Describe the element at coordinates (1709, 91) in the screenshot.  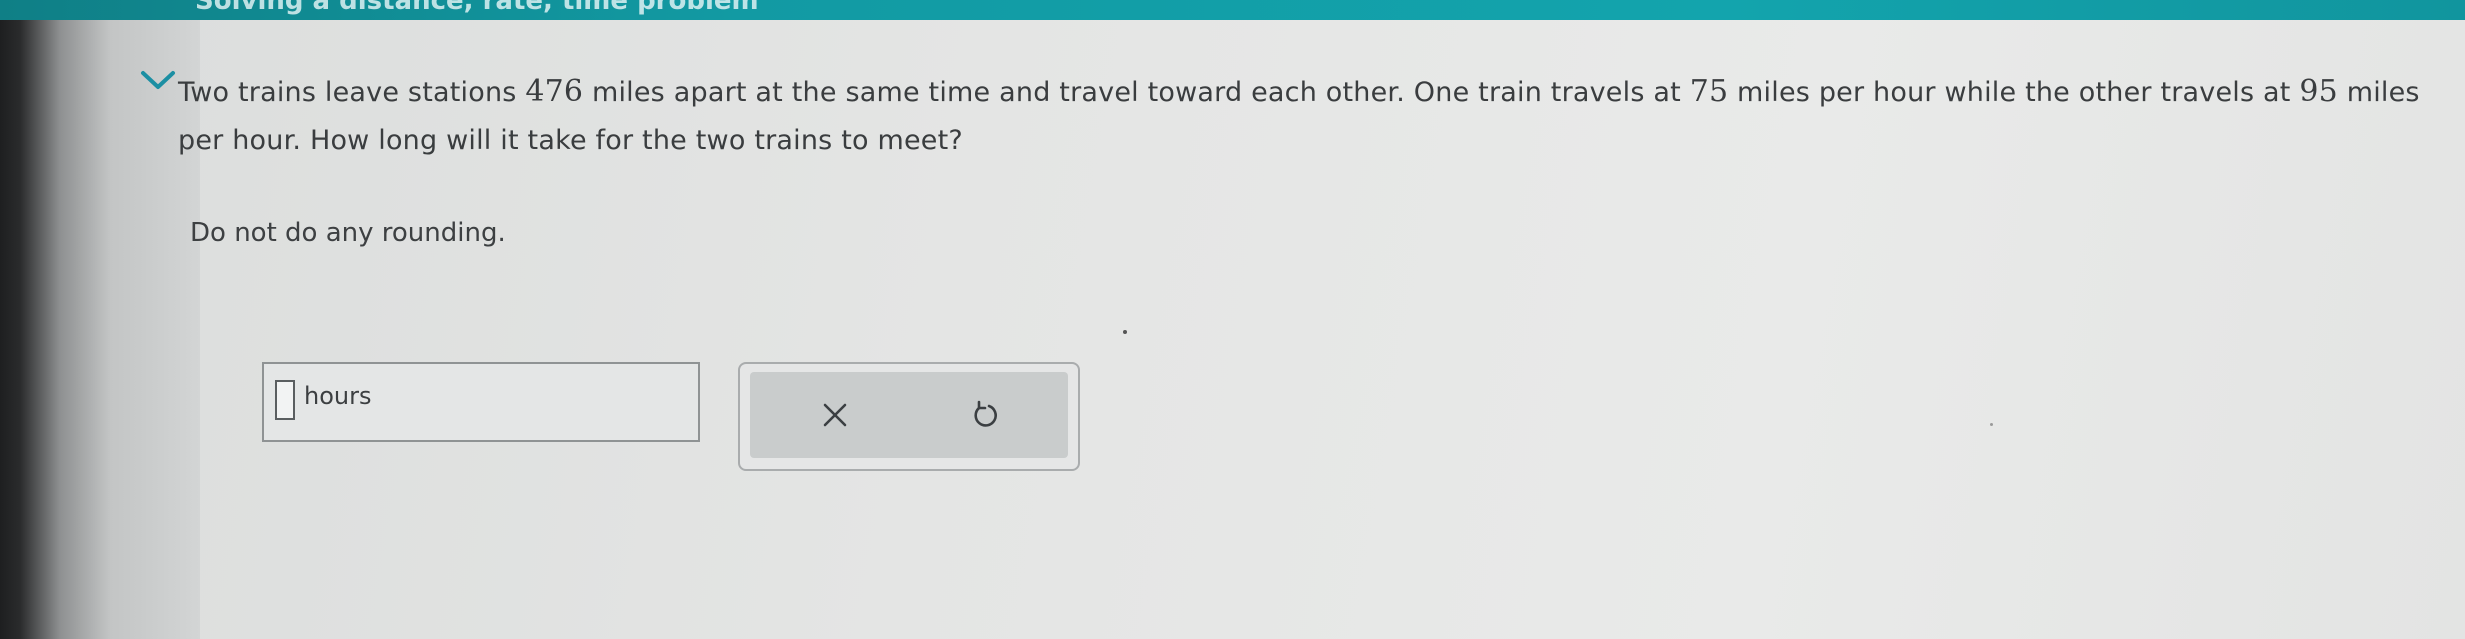
I see `speed-one-value: 75` at that location.